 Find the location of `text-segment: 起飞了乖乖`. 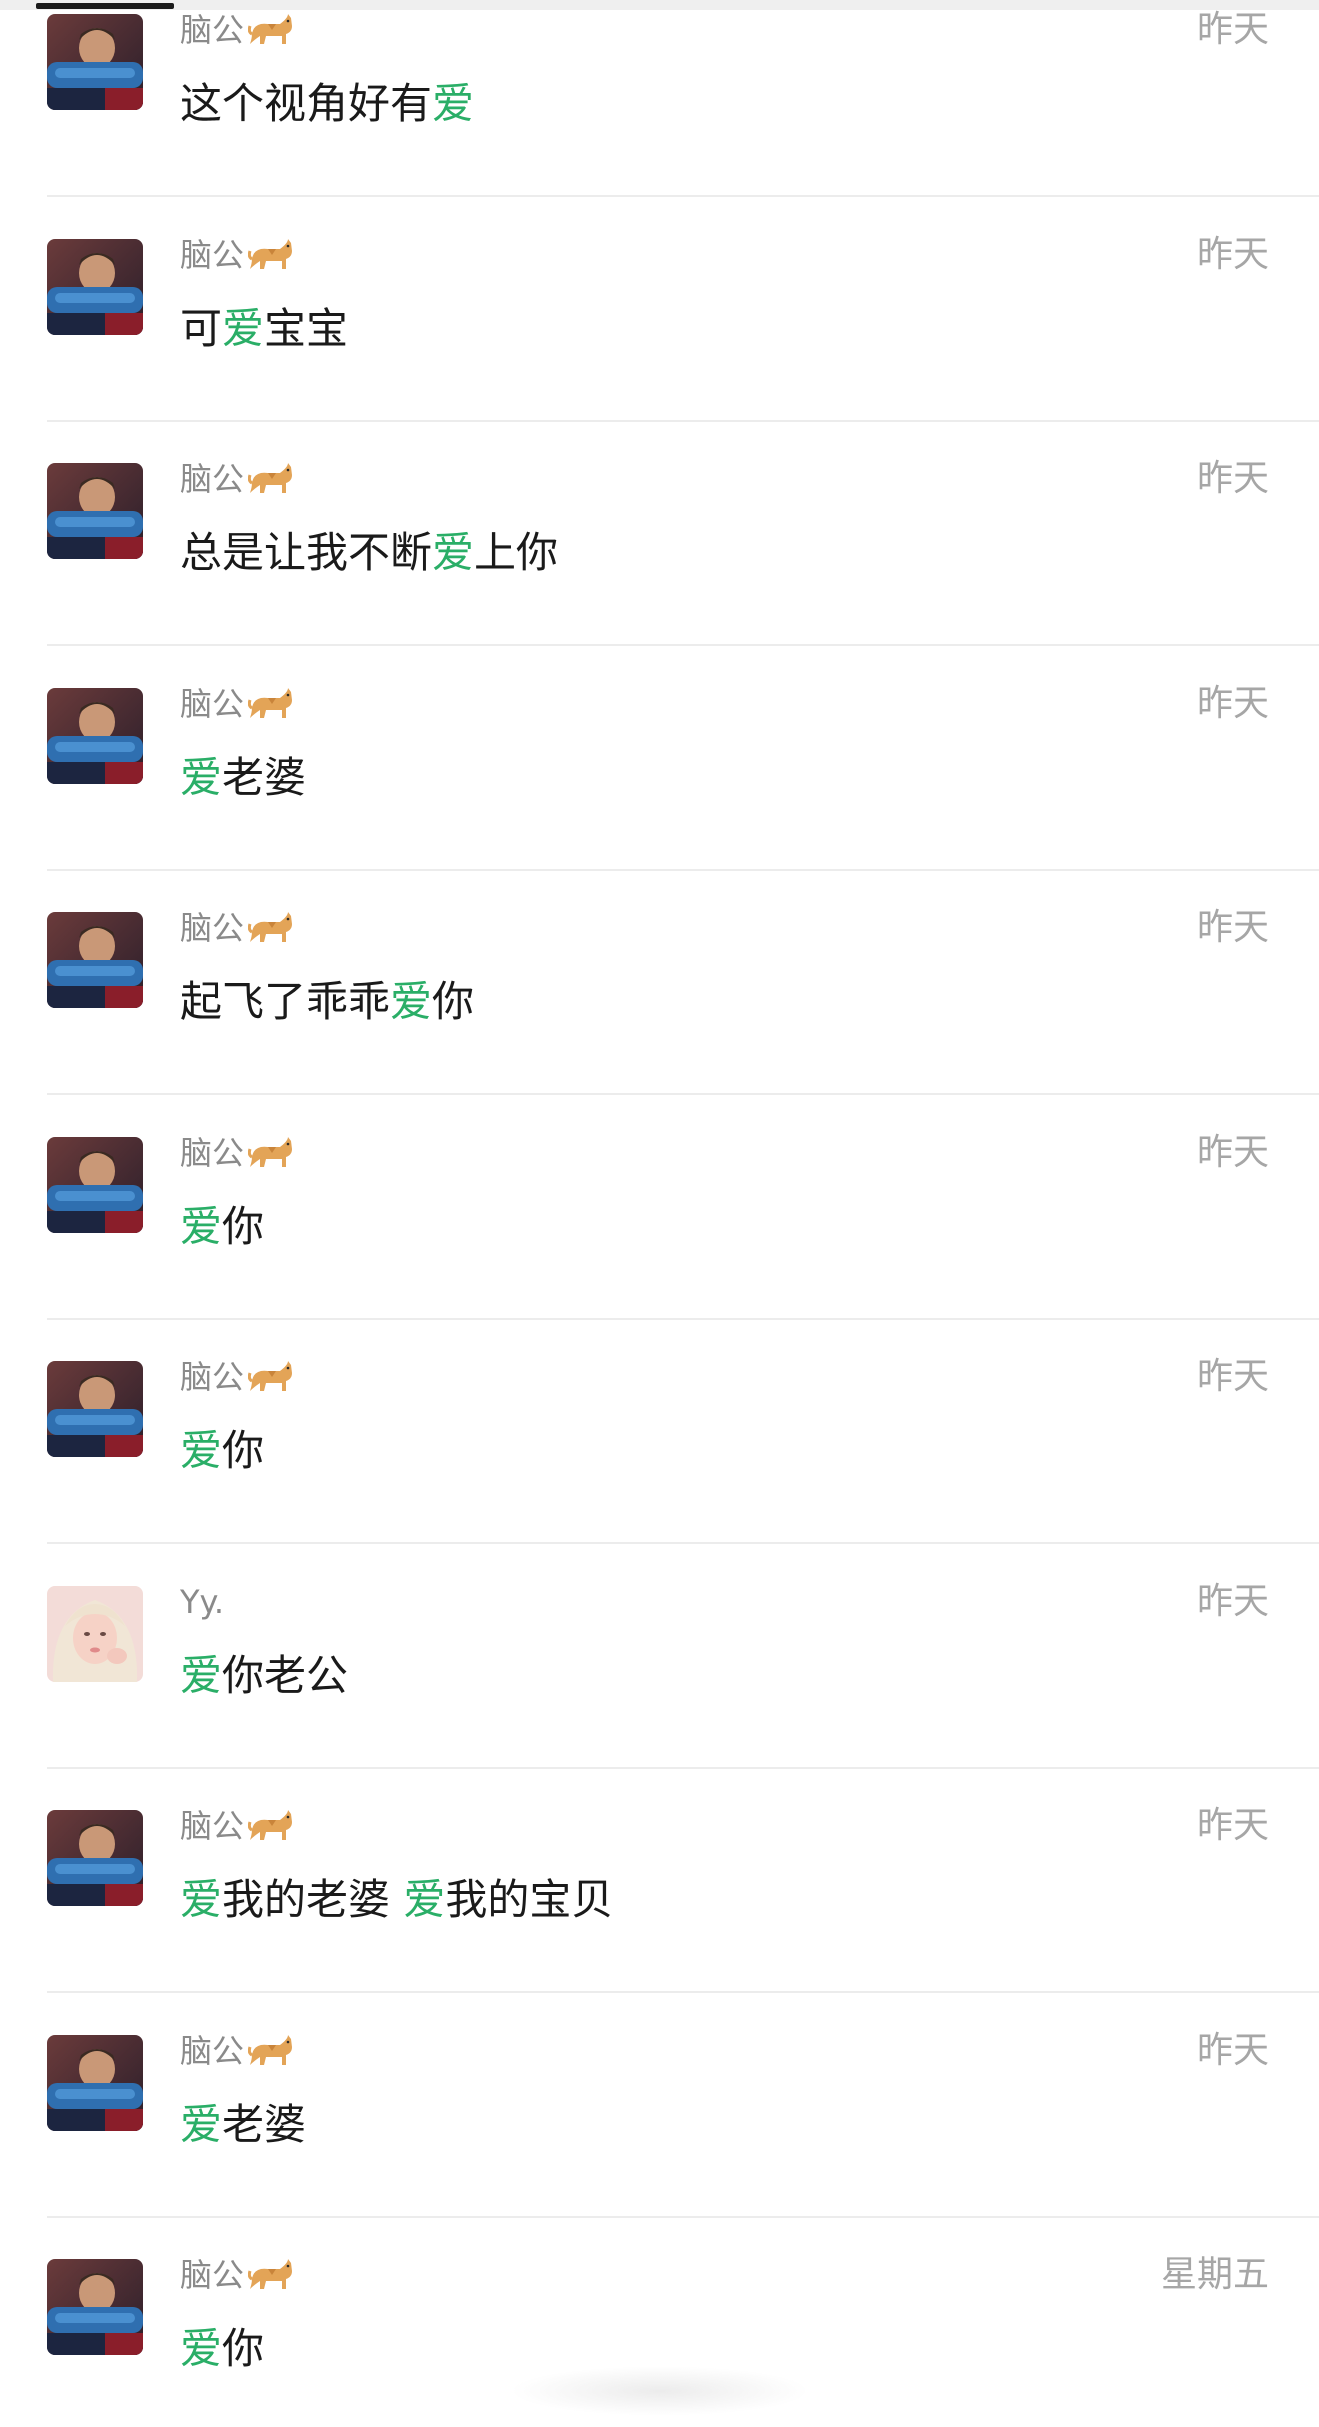

text-segment: 起飞了乖乖 is located at coordinates (285, 1001).